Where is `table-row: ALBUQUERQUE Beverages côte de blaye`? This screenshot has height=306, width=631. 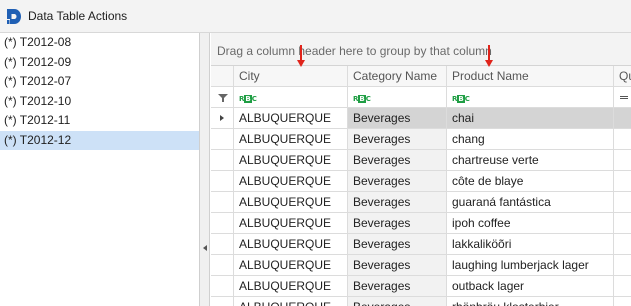 table-row: ALBUQUERQUE Beverages côte de blaye is located at coordinates (421, 181).